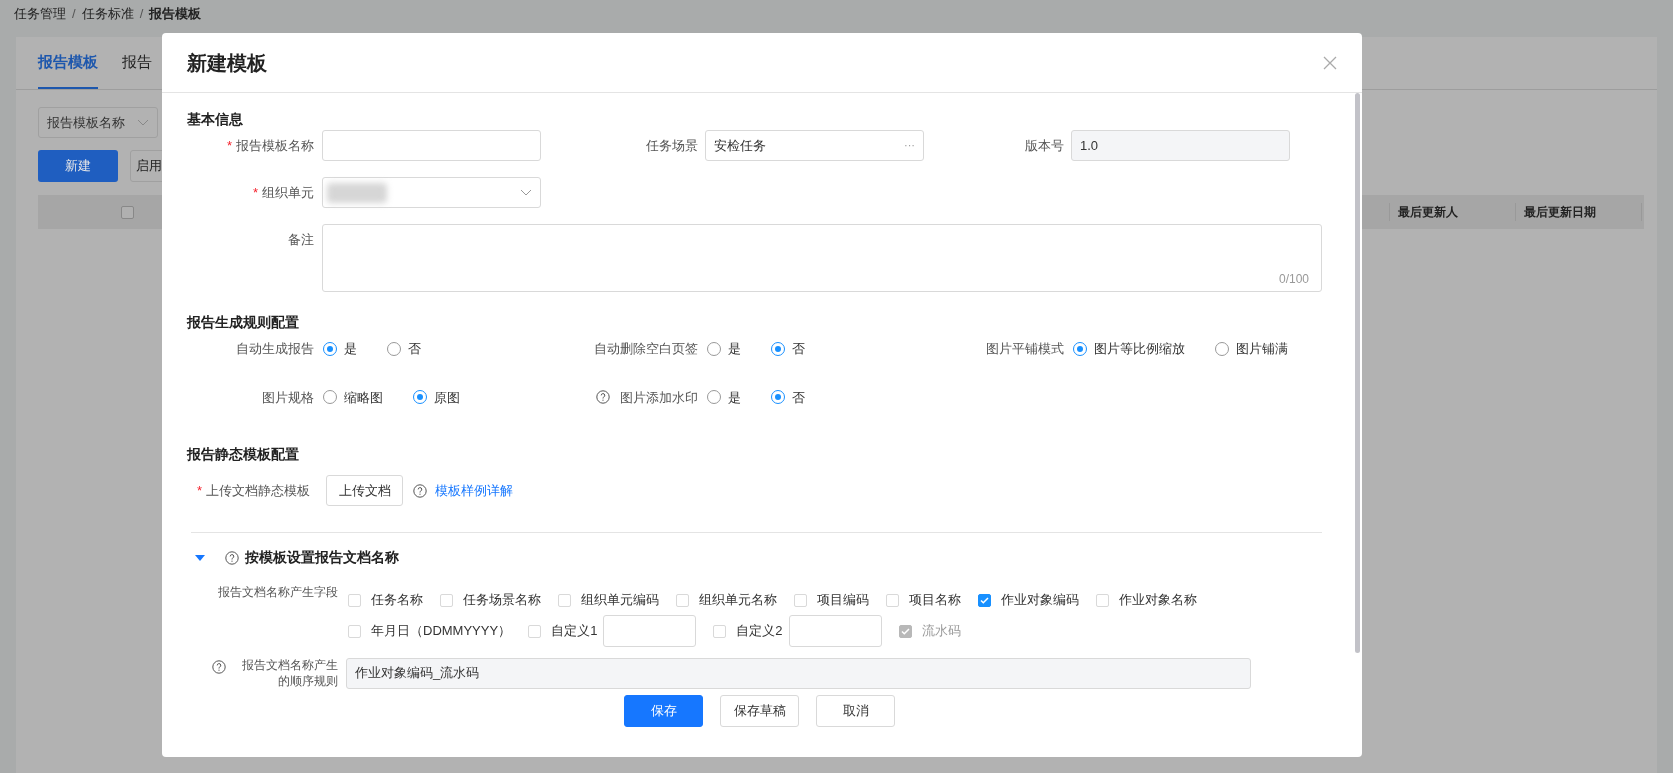 The height and width of the screenshot is (773, 1673). What do you see at coordinates (127, 212) in the screenshot?
I see `header-checkbox` at bounding box center [127, 212].